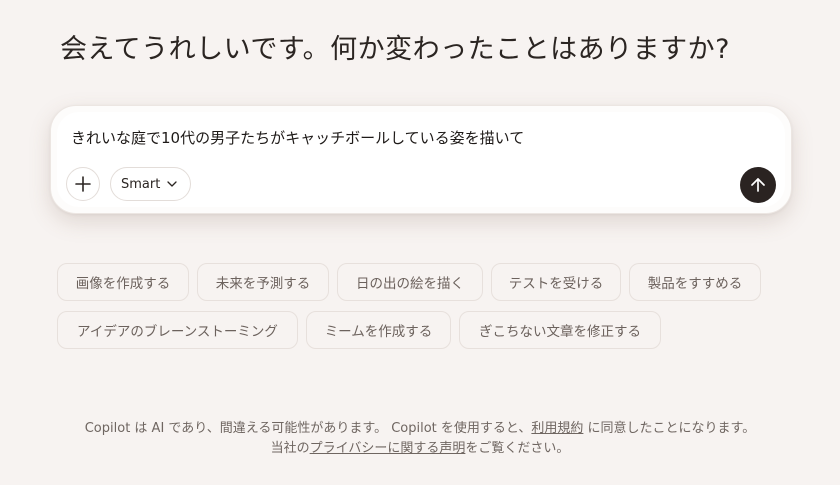 The image size is (840, 485). I want to click on terms-link: 利用規約, so click(557, 428).